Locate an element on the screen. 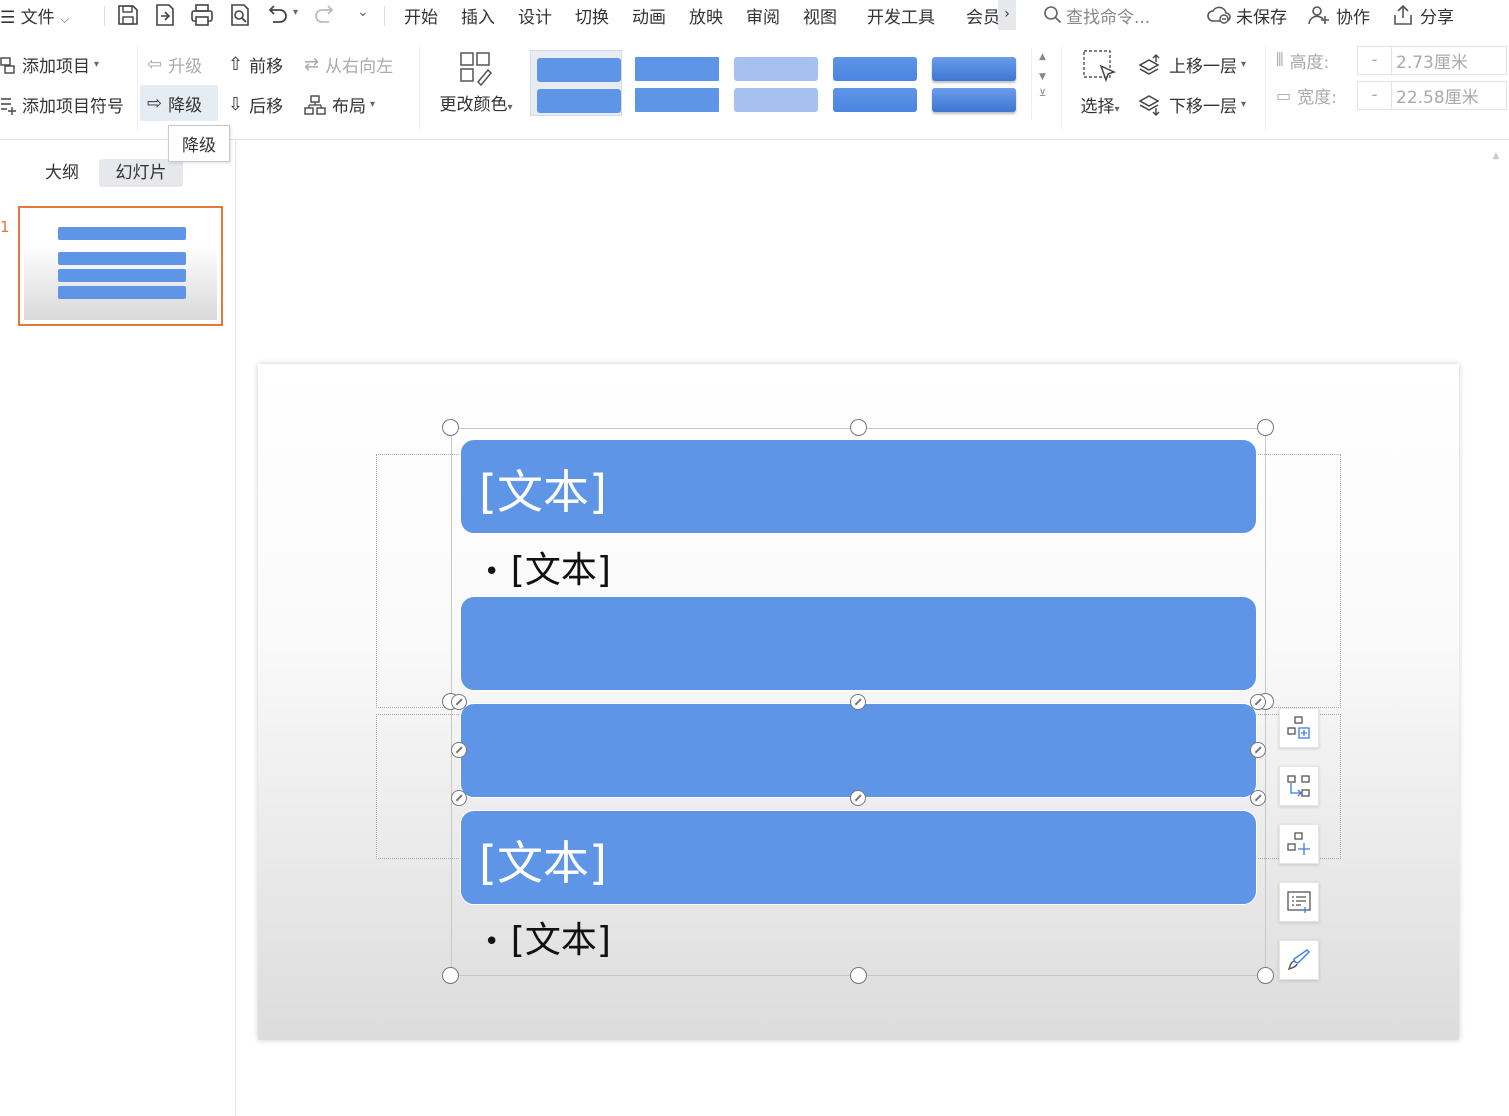 The image size is (1509, 1116). add-bullet-button: 添加项目符号 is located at coordinates (62, 104).